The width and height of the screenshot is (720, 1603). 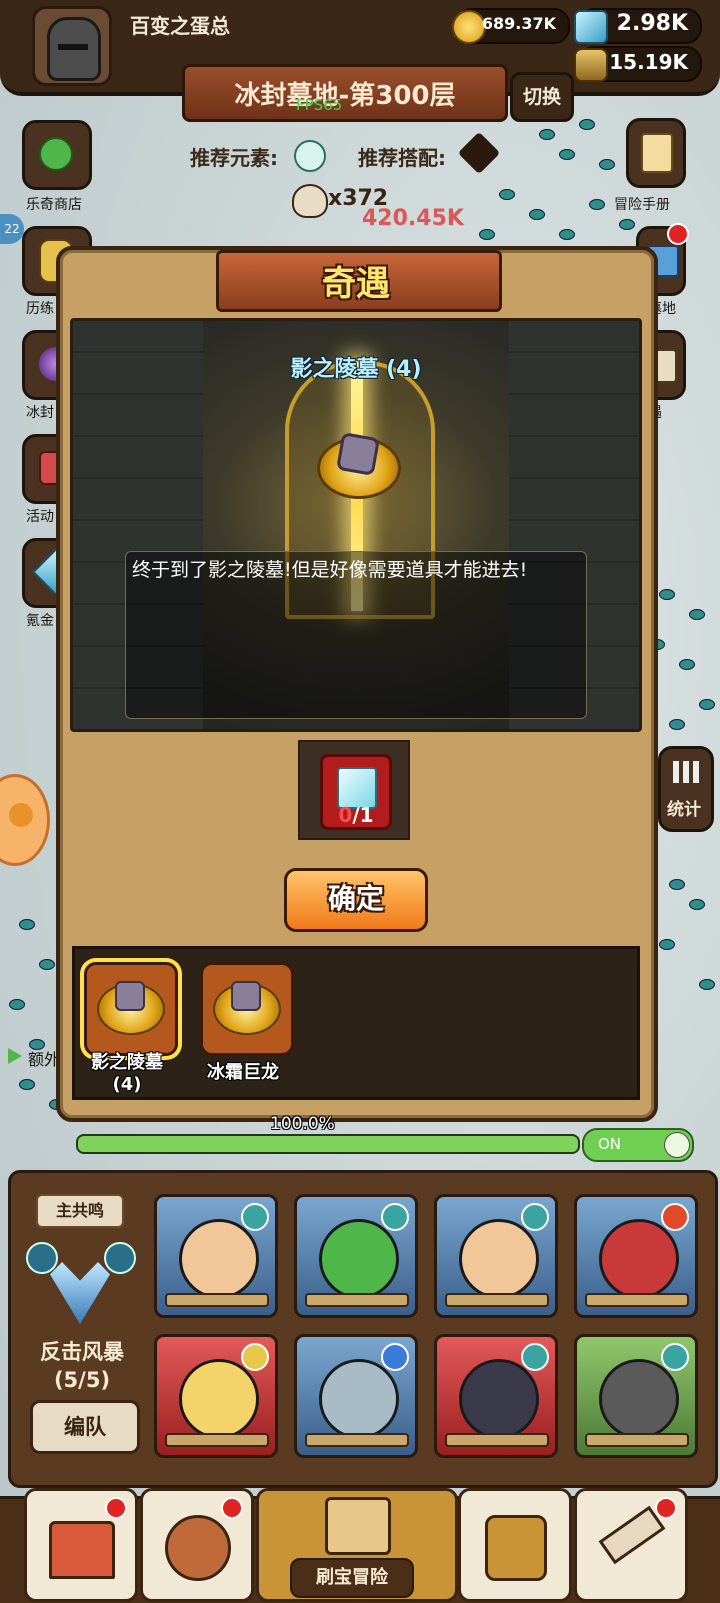 I want to click on statistics-button: 统计, so click(x=686, y=789).